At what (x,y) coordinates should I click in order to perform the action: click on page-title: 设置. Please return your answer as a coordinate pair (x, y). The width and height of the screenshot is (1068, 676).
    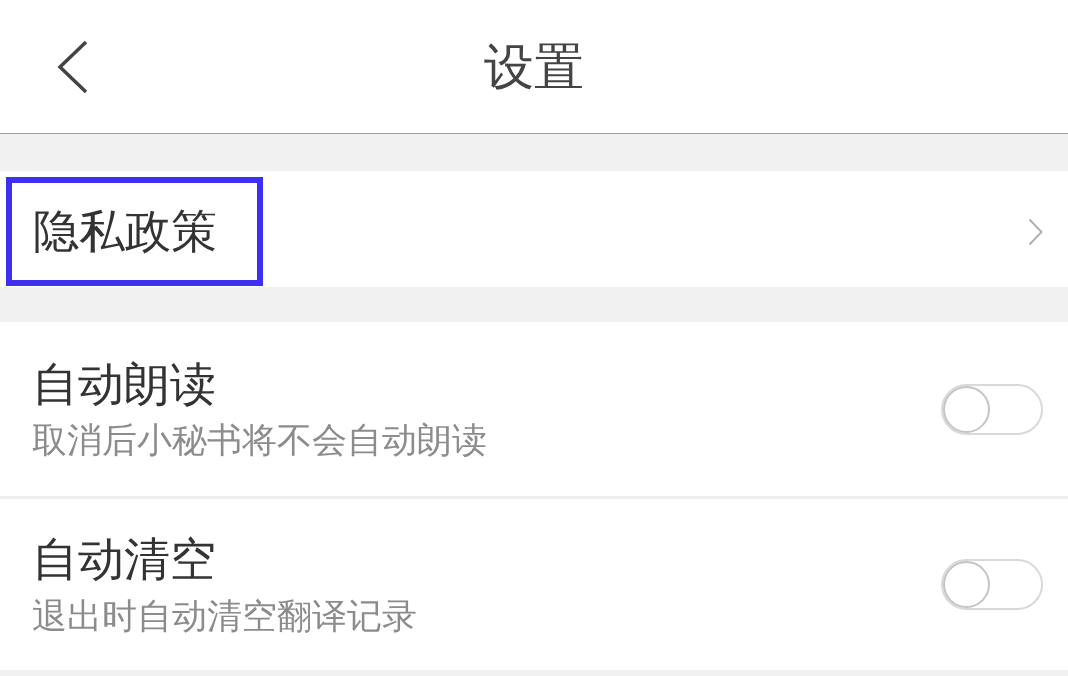
    Looking at the image, I should click on (534, 66).